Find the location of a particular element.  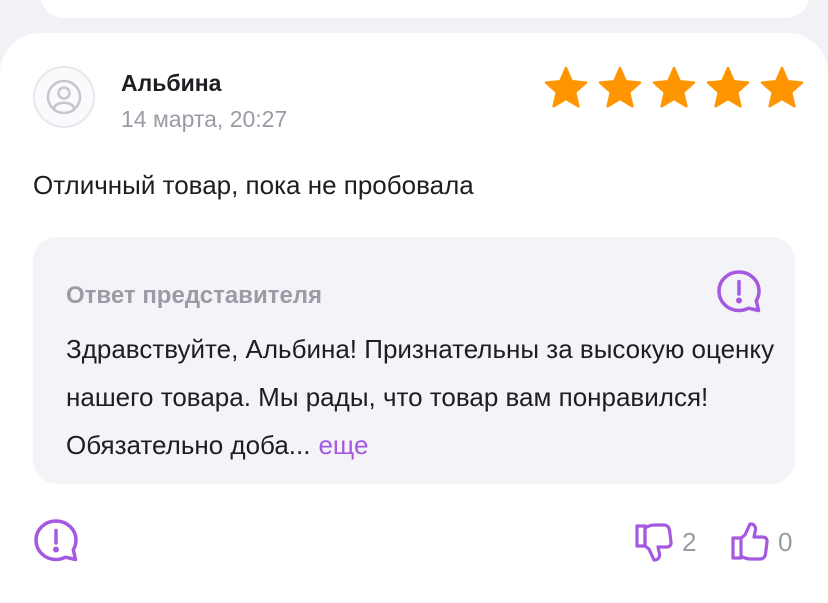

dislike-count: 2 is located at coordinates (689, 541).